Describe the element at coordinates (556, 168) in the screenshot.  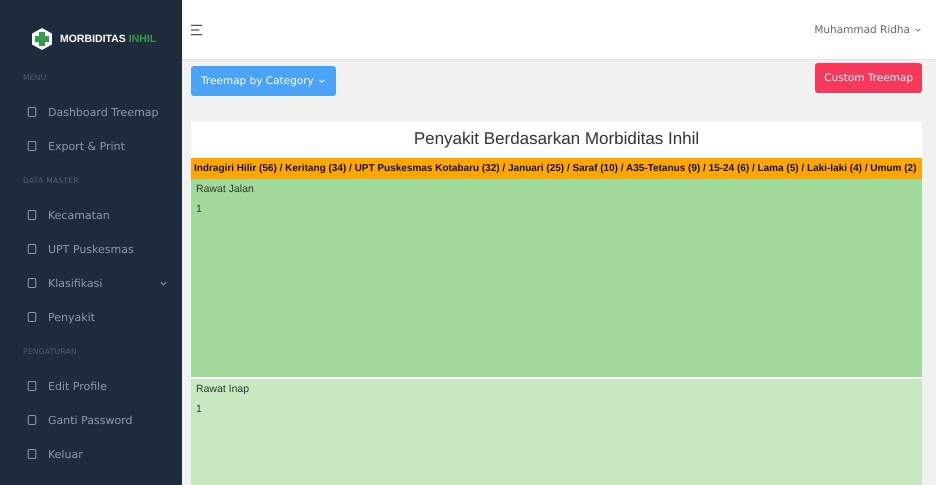
I see `breadcrumb-bar: Indragiri Hilir (56) / Keritang (34) / UPT Puskesmas Kotabaru (32) / Januari (25) / Saraf (10) / A35-Tetanus (9) / 15-24 (6) / Lama (5) / Laki-laki (4) / Umum (2)` at that location.